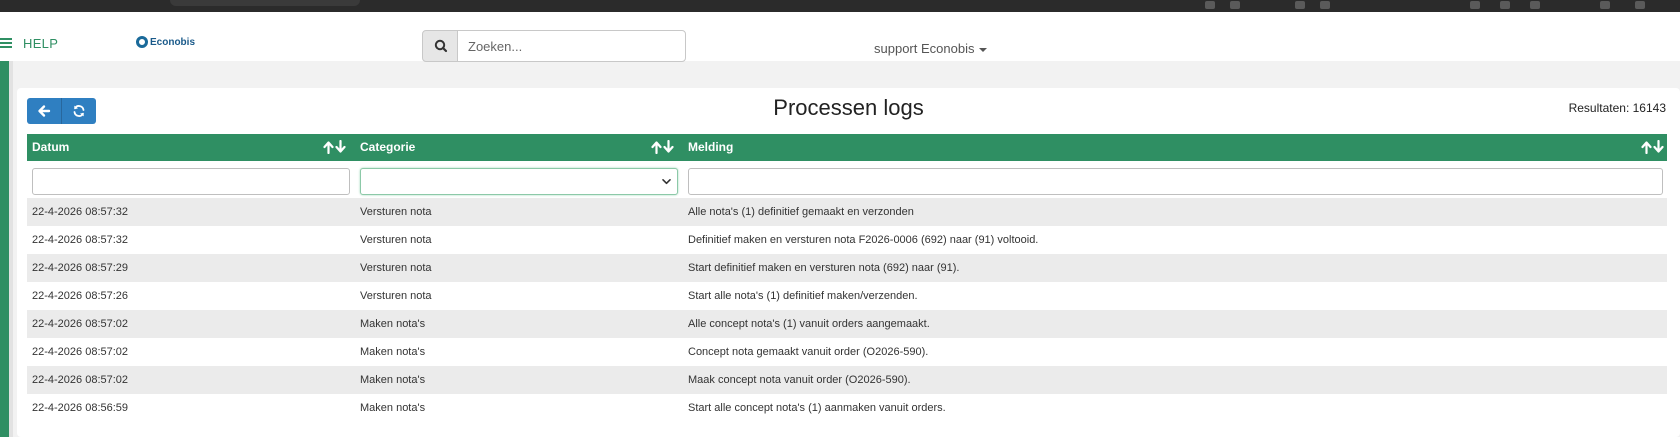  I want to click on search-box, so click(554, 46).